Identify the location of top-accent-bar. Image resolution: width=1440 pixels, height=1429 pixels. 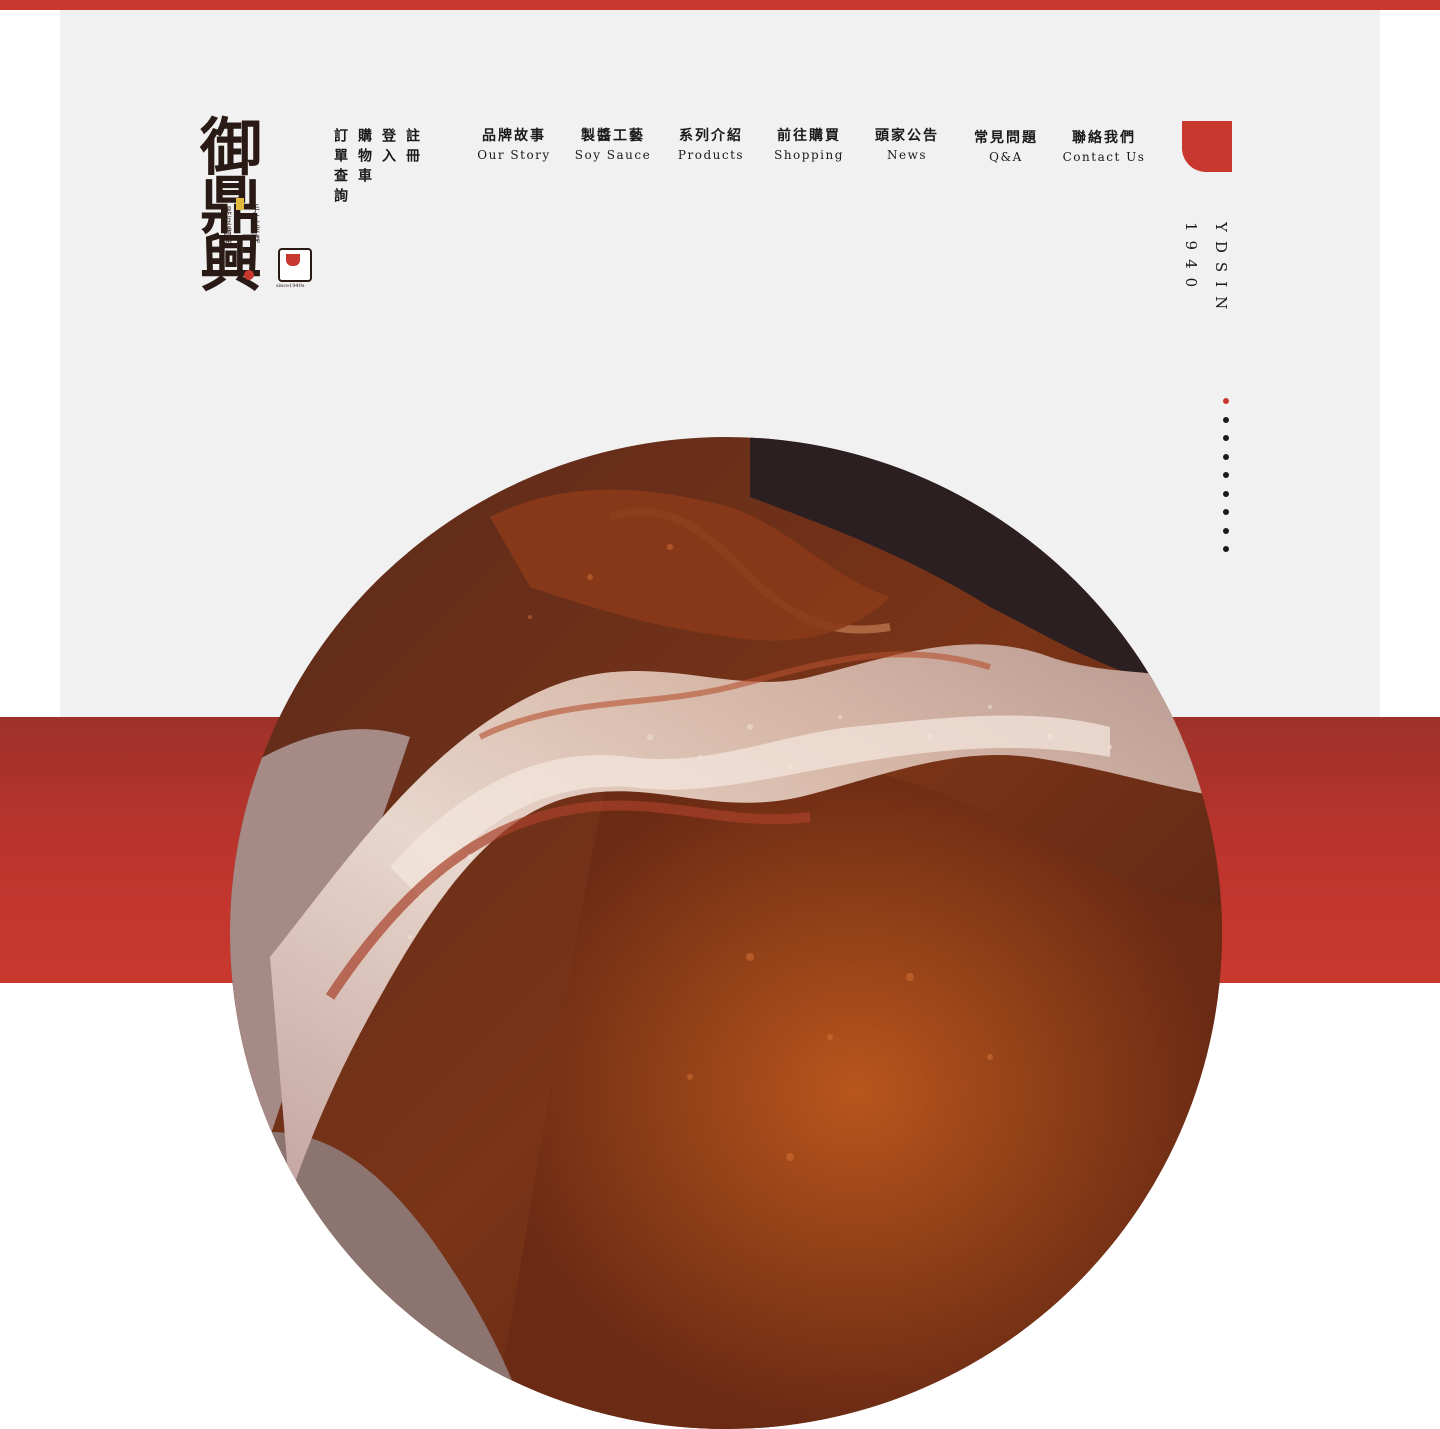
(720, 5).